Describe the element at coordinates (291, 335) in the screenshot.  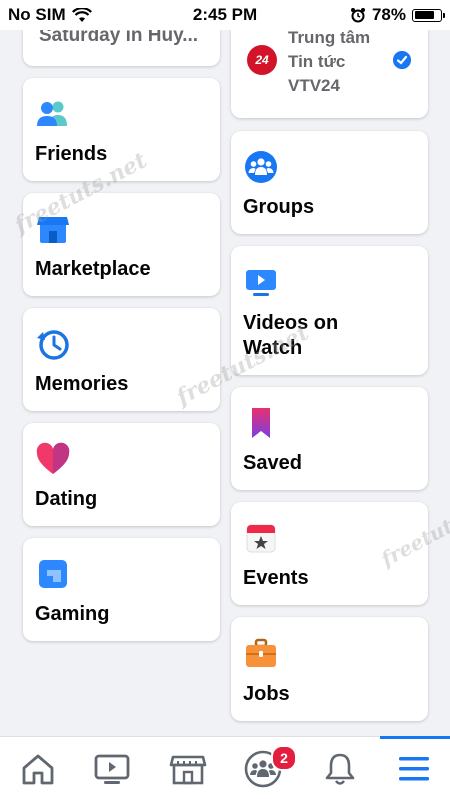
I see `menu-label-videos-on-watch: Videos on Watch` at that location.